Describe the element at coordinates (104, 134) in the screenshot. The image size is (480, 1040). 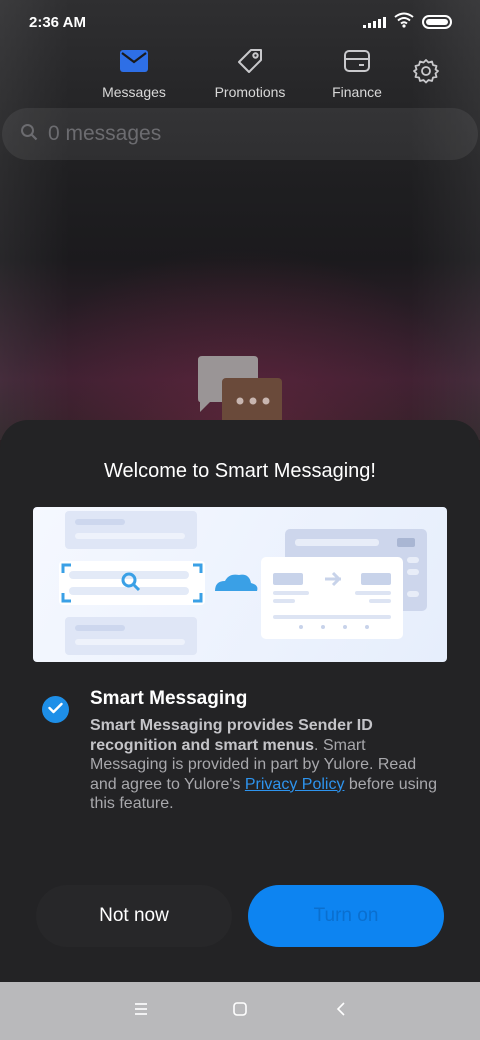
I see `search-input: 0 messages` at that location.